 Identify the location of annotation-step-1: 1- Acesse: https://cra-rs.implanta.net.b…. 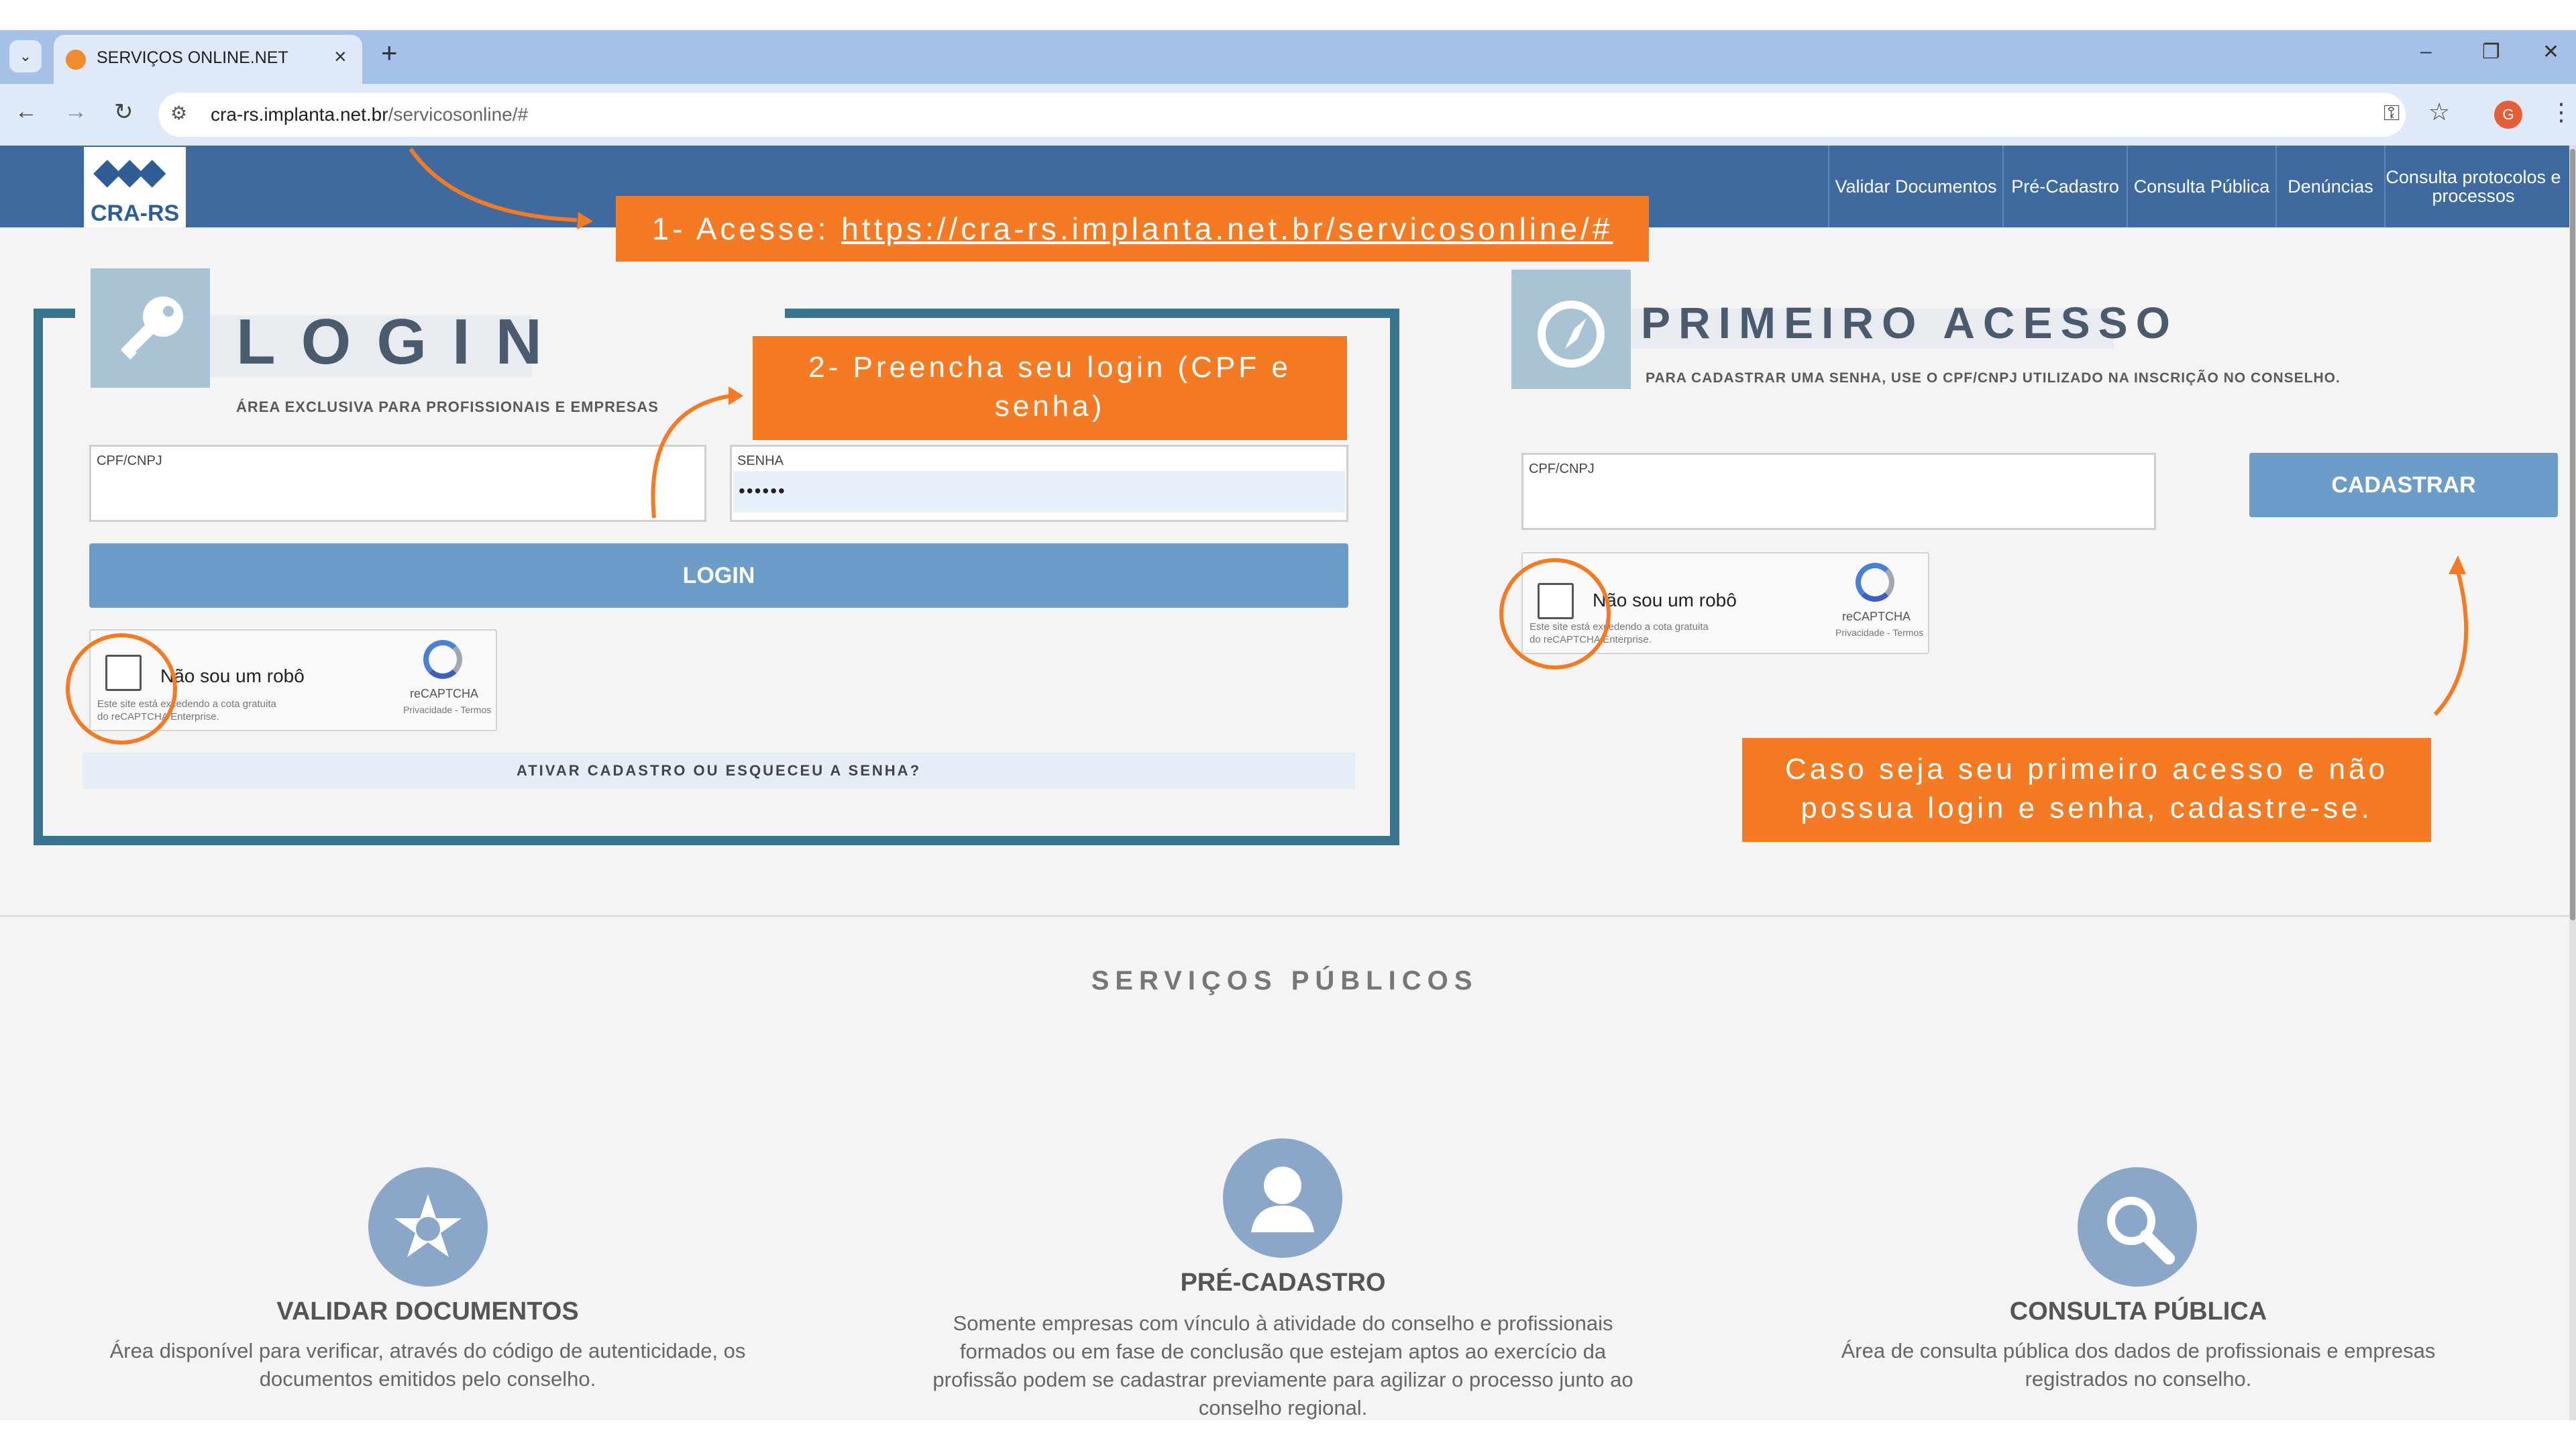
(1132, 229).